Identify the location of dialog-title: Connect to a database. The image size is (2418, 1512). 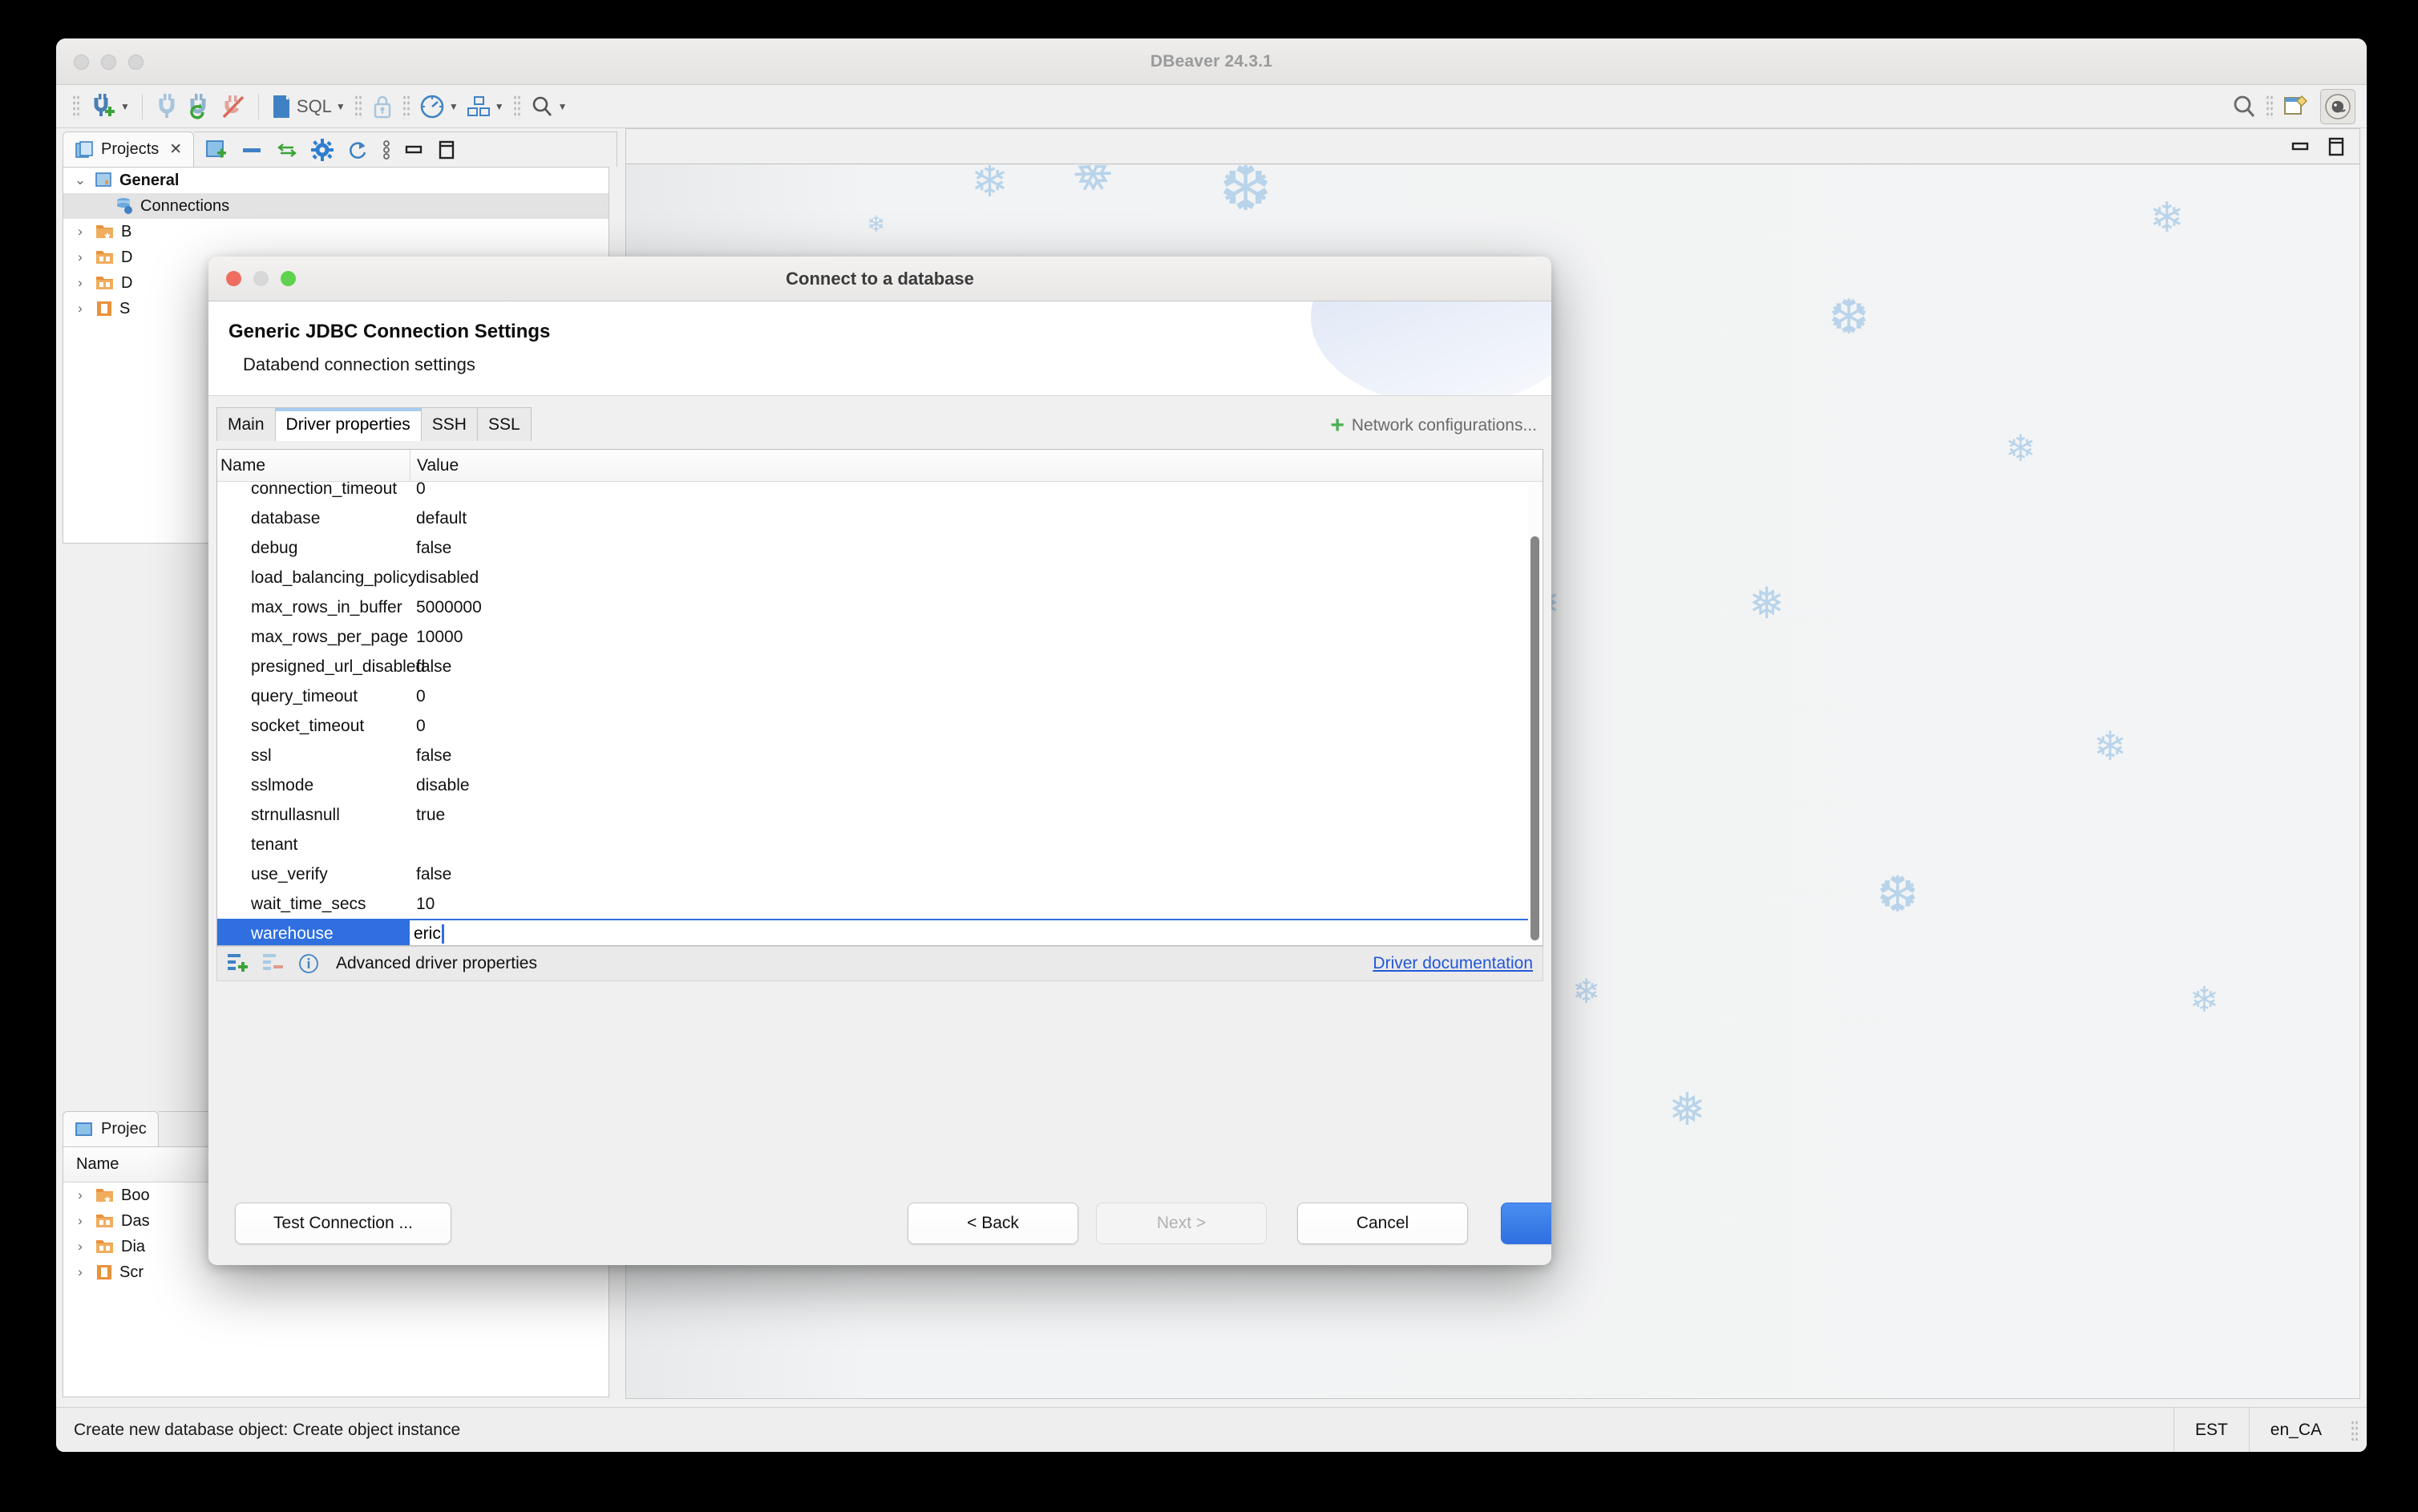
(880, 279).